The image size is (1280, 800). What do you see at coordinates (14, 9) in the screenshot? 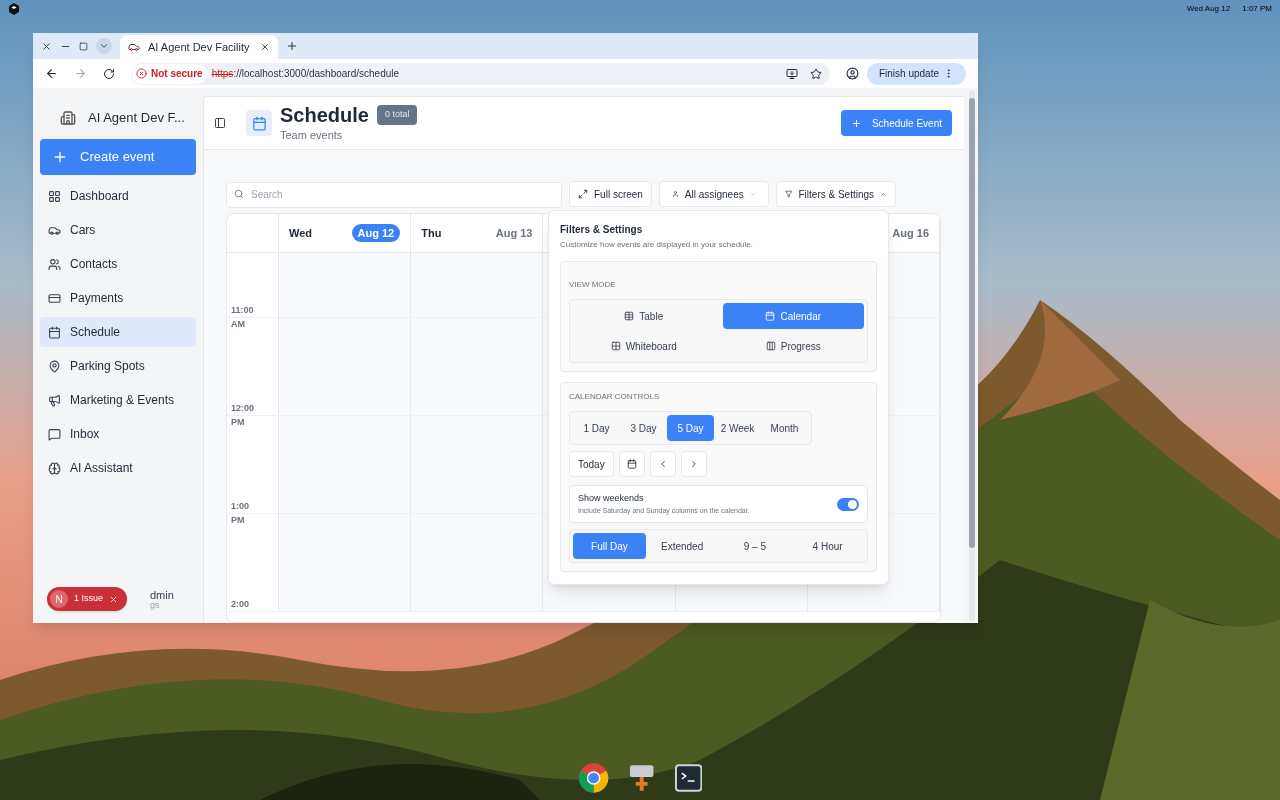
I see `logo-icon` at bounding box center [14, 9].